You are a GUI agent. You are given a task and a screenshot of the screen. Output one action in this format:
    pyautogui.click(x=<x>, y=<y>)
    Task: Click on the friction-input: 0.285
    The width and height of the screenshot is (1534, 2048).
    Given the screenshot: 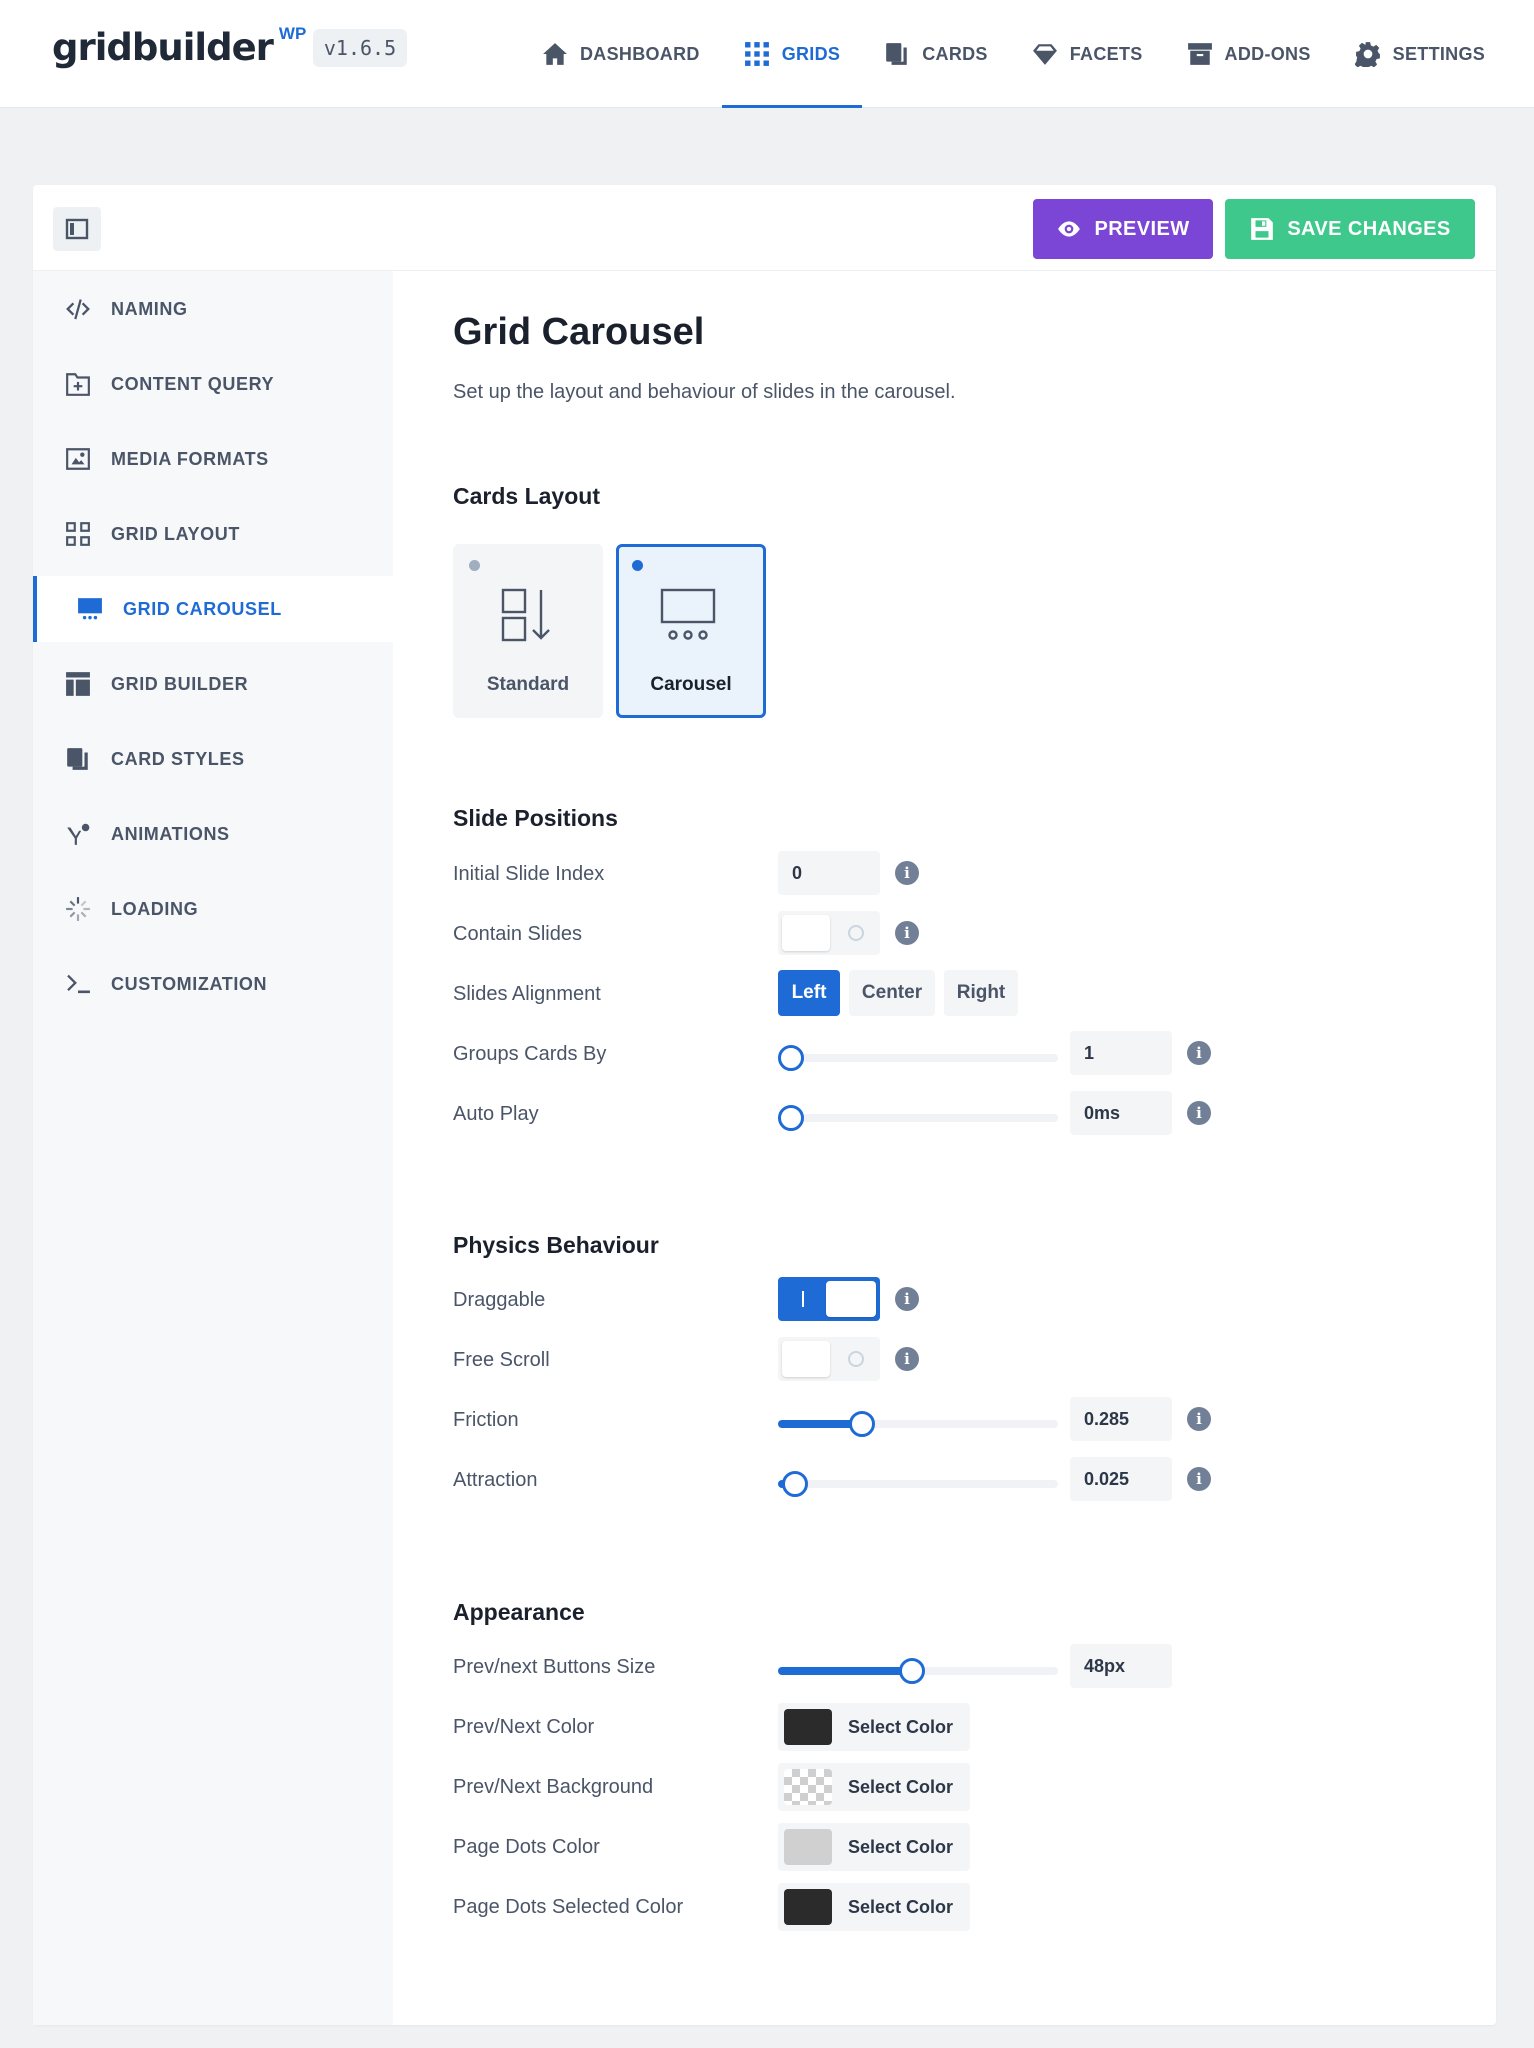 What is the action you would take?
    pyautogui.click(x=1121, y=1419)
    